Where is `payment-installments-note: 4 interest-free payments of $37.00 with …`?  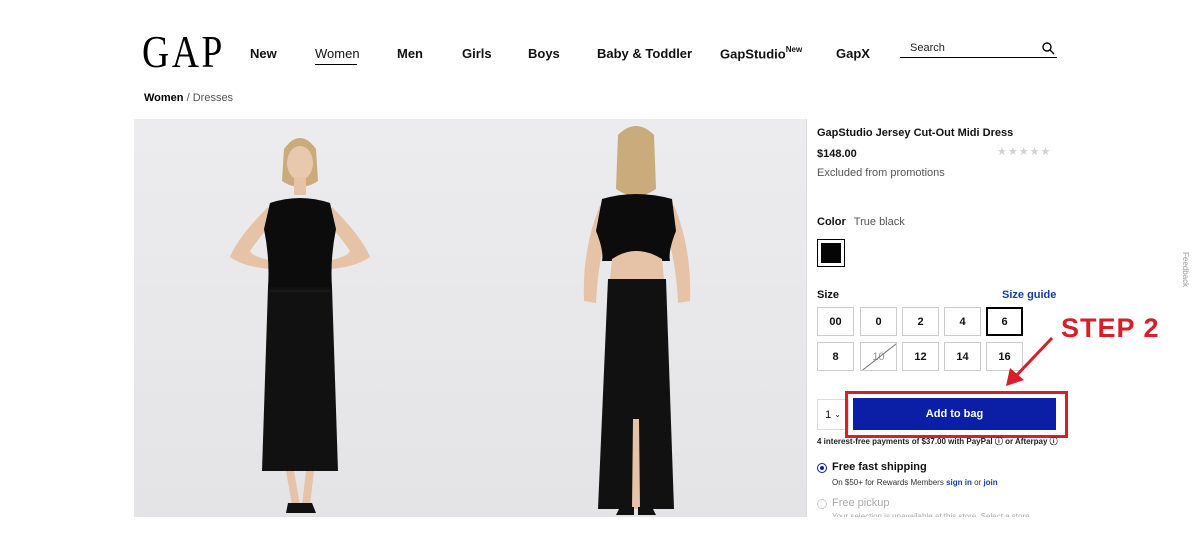
payment-installments-note: 4 interest-free payments of $37.00 with … is located at coordinates (937, 441).